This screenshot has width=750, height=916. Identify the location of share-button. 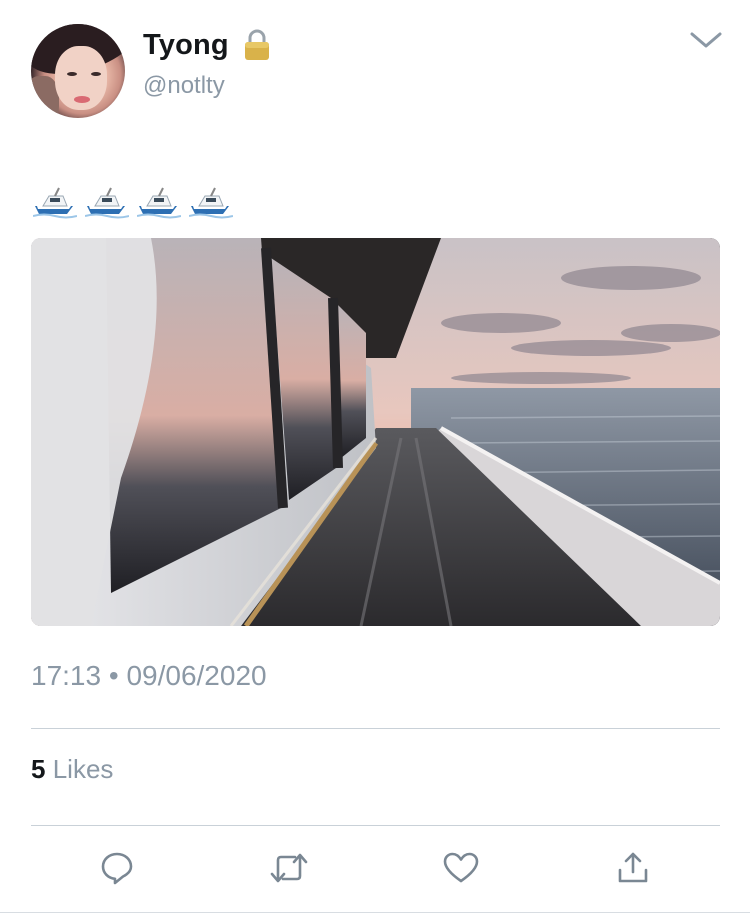
(633, 868).